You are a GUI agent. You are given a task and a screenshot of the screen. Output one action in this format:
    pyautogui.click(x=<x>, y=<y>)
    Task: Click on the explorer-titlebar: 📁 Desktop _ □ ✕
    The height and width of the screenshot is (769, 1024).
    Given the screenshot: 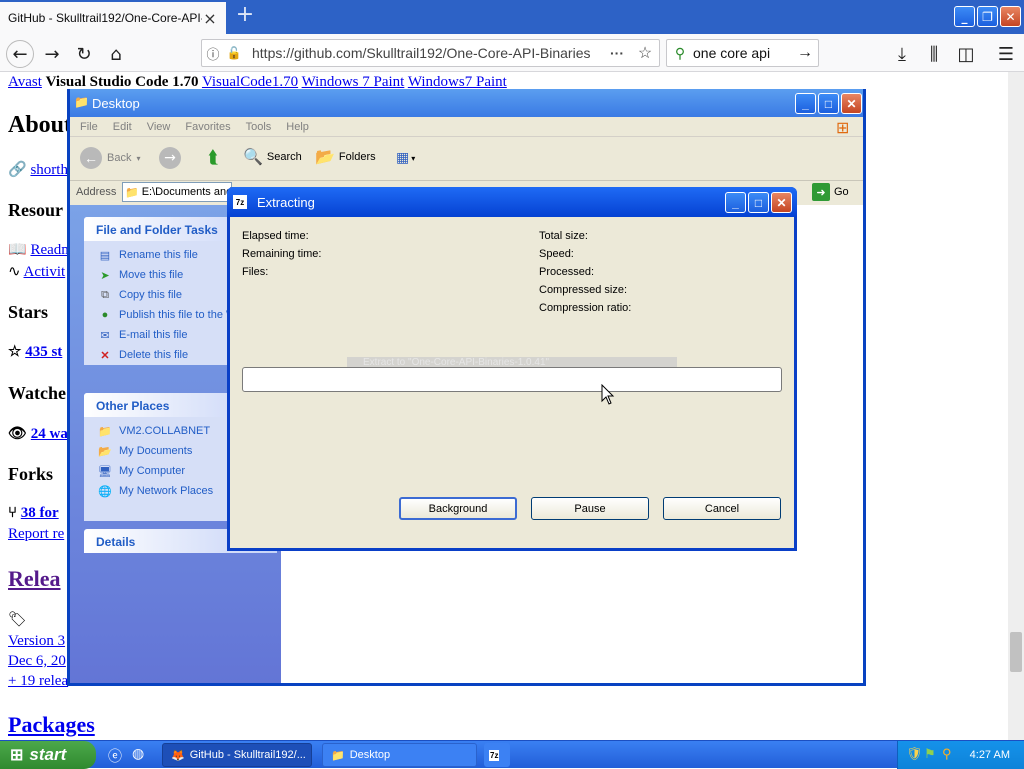 What is the action you would take?
    pyautogui.click(x=466, y=103)
    